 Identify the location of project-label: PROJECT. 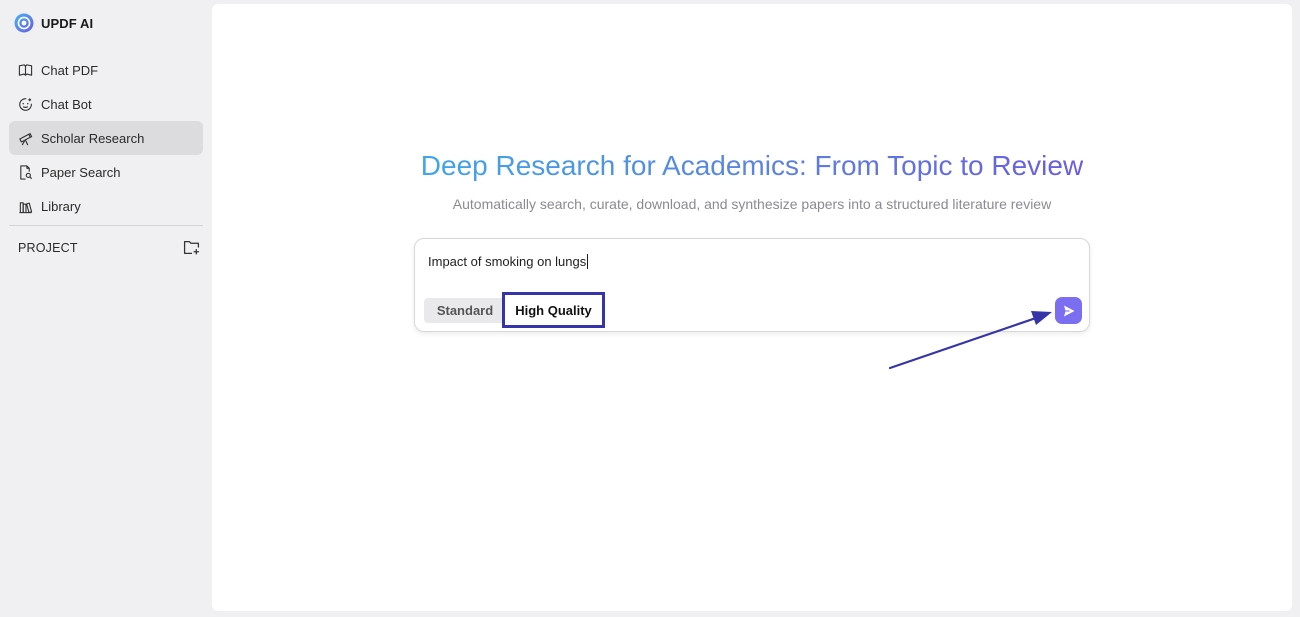
(48, 247).